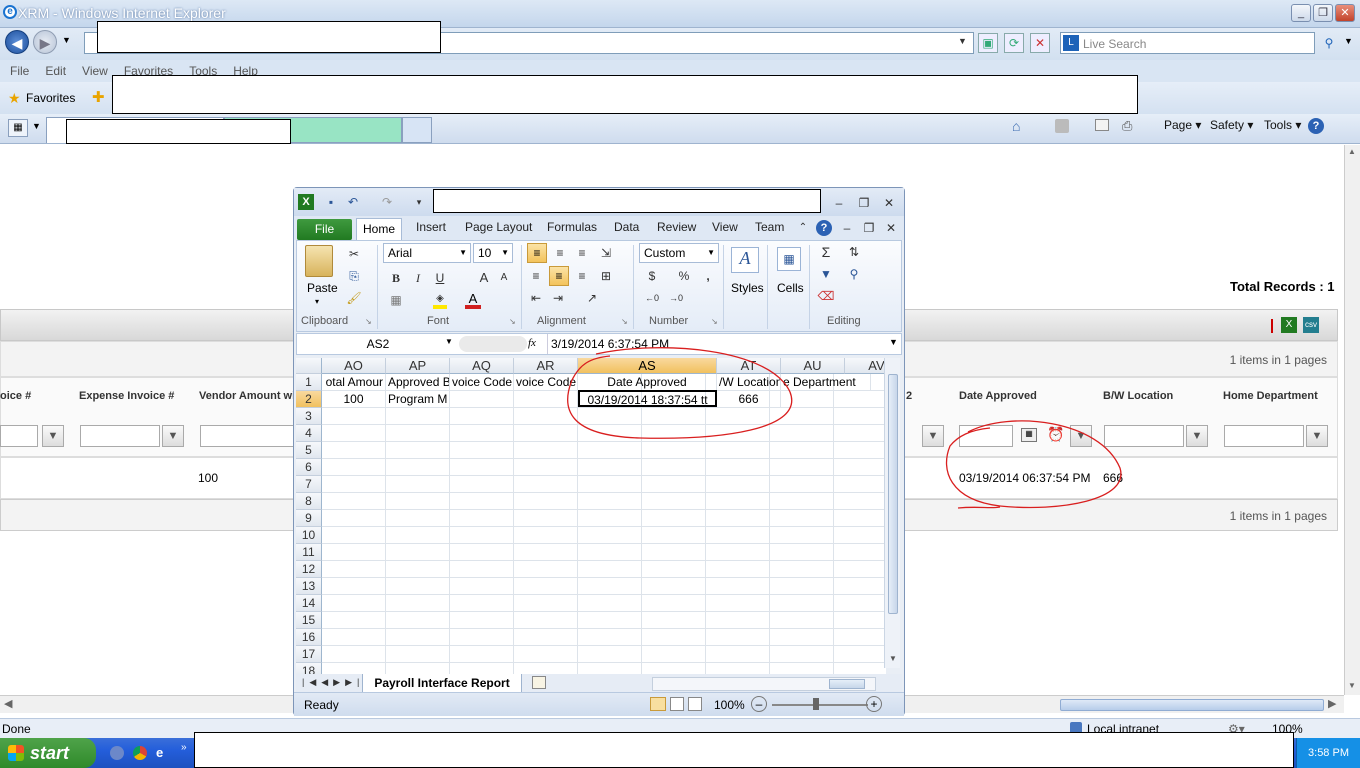 Image resolution: width=1360 pixels, height=768 pixels. I want to click on cell-au1: e Department, so click(826, 382).